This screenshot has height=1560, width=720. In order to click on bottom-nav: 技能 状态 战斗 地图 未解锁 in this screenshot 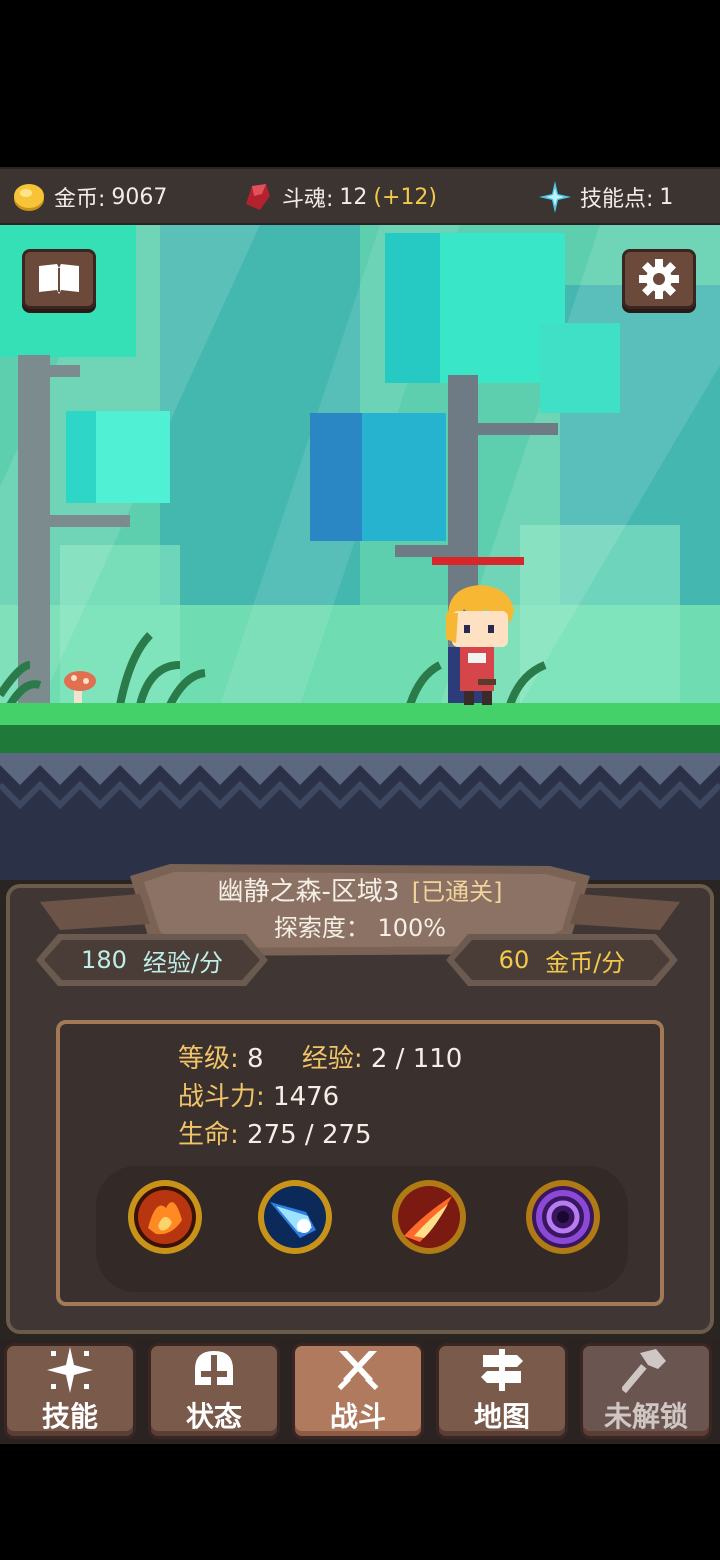, I will do `click(360, 1392)`.